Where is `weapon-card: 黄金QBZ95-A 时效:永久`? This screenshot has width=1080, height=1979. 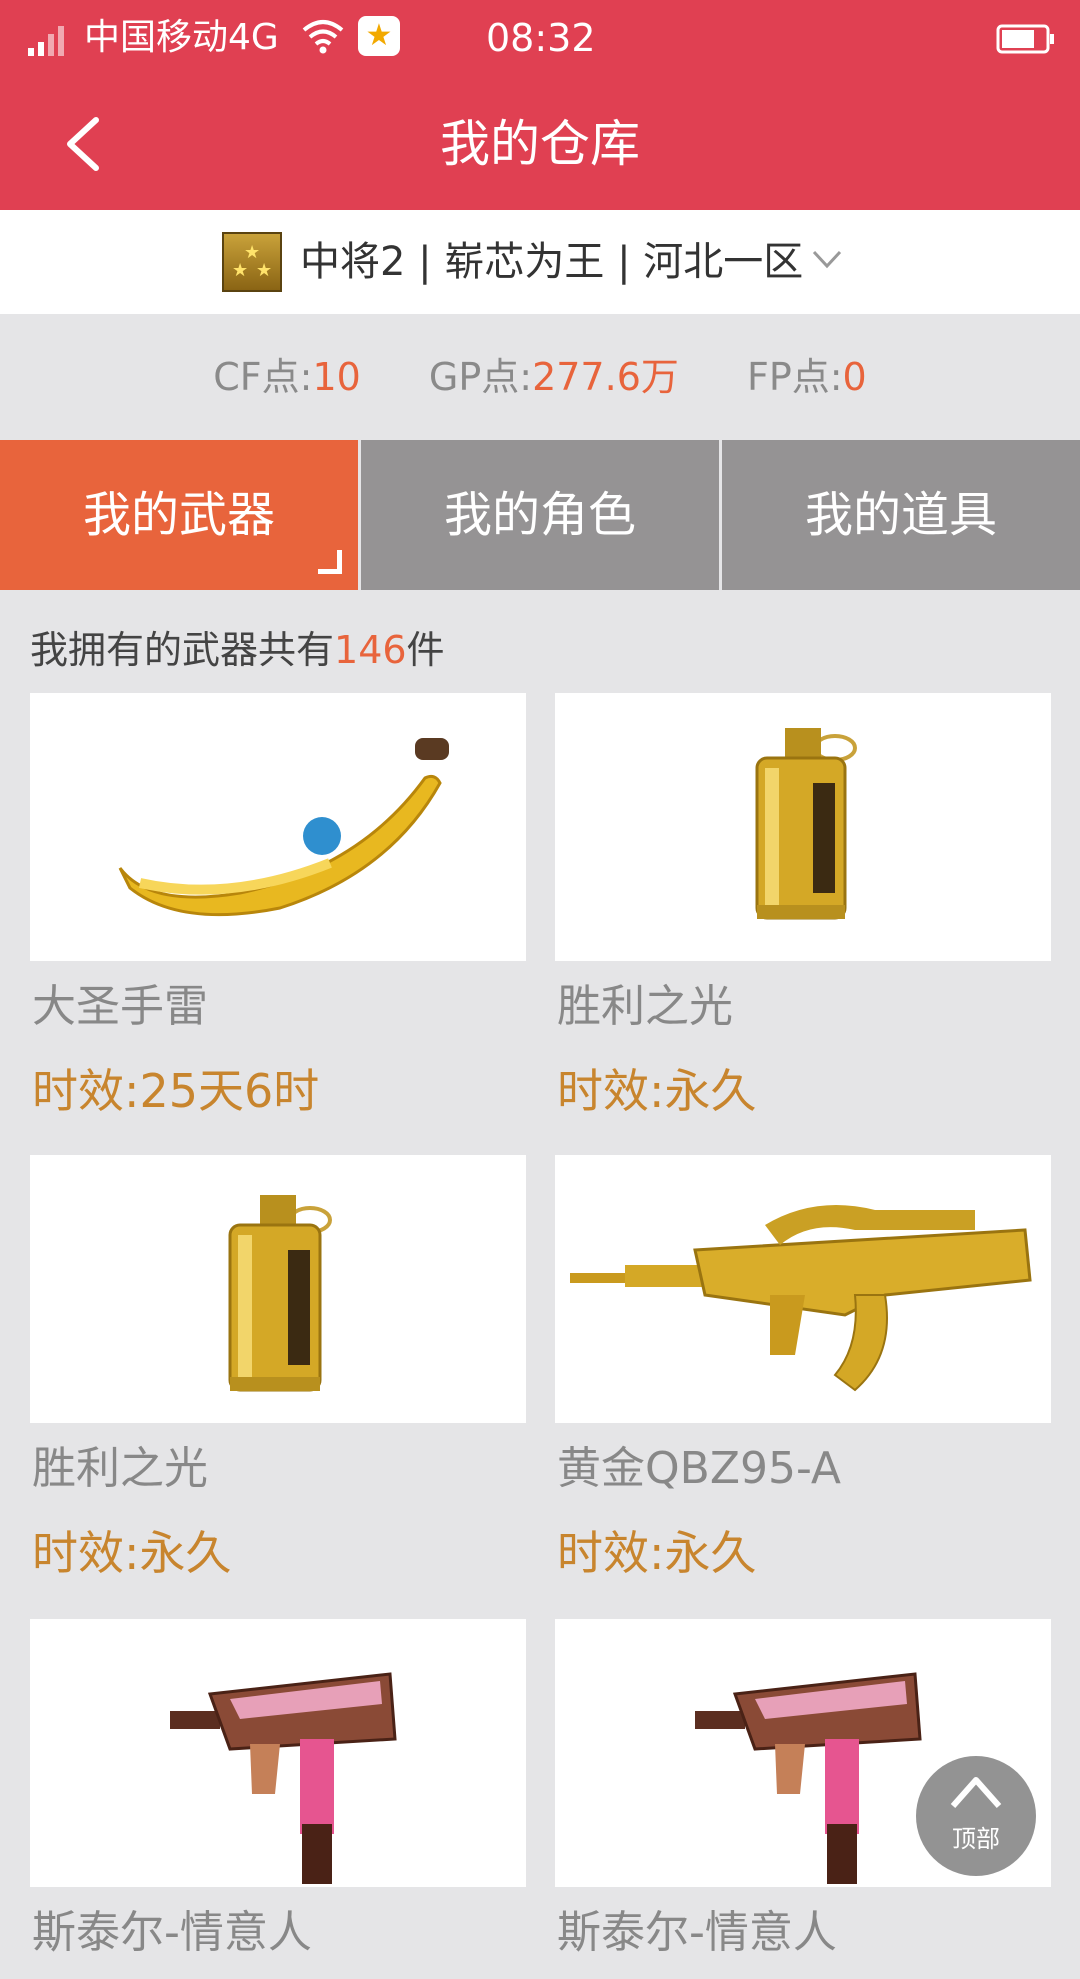
weapon-card: 黄金QBZ95-A 时效:永久 is located at coordinates (803, 1373).